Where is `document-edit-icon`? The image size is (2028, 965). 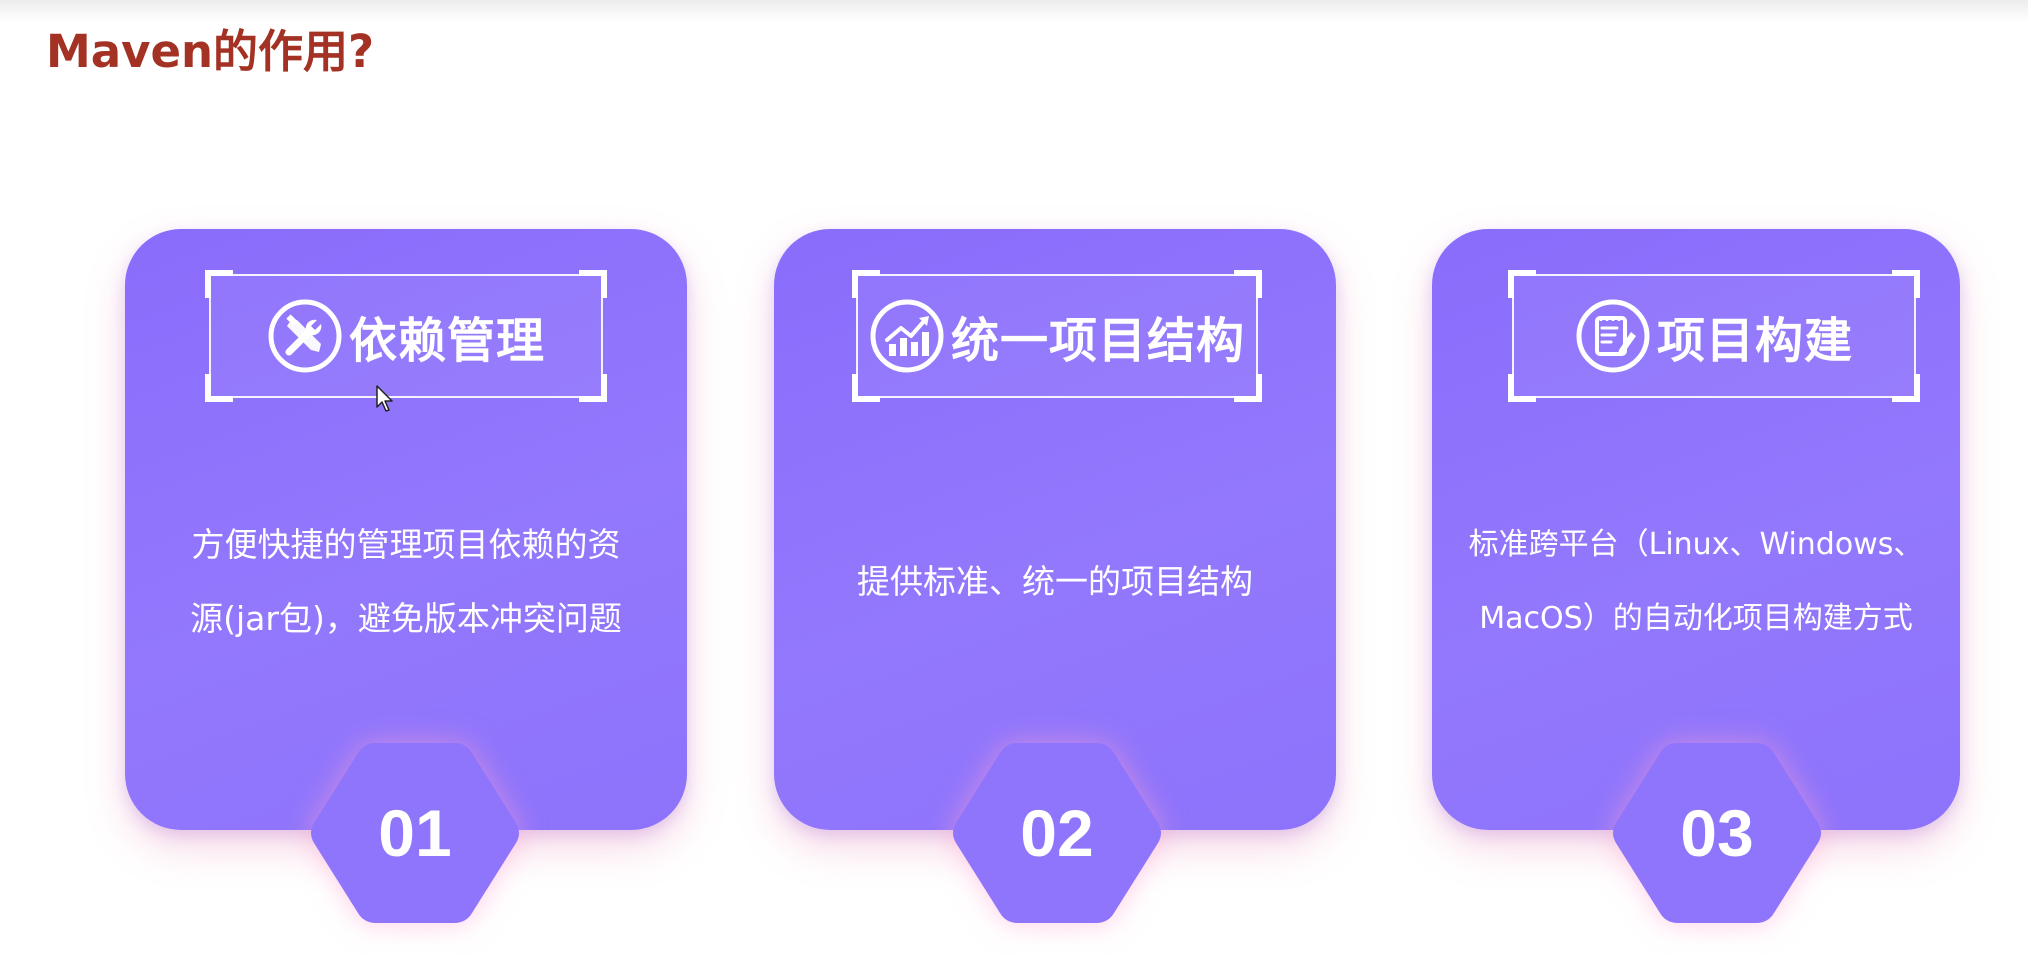
document-edit-icon is located at coordinates (1613, 336).